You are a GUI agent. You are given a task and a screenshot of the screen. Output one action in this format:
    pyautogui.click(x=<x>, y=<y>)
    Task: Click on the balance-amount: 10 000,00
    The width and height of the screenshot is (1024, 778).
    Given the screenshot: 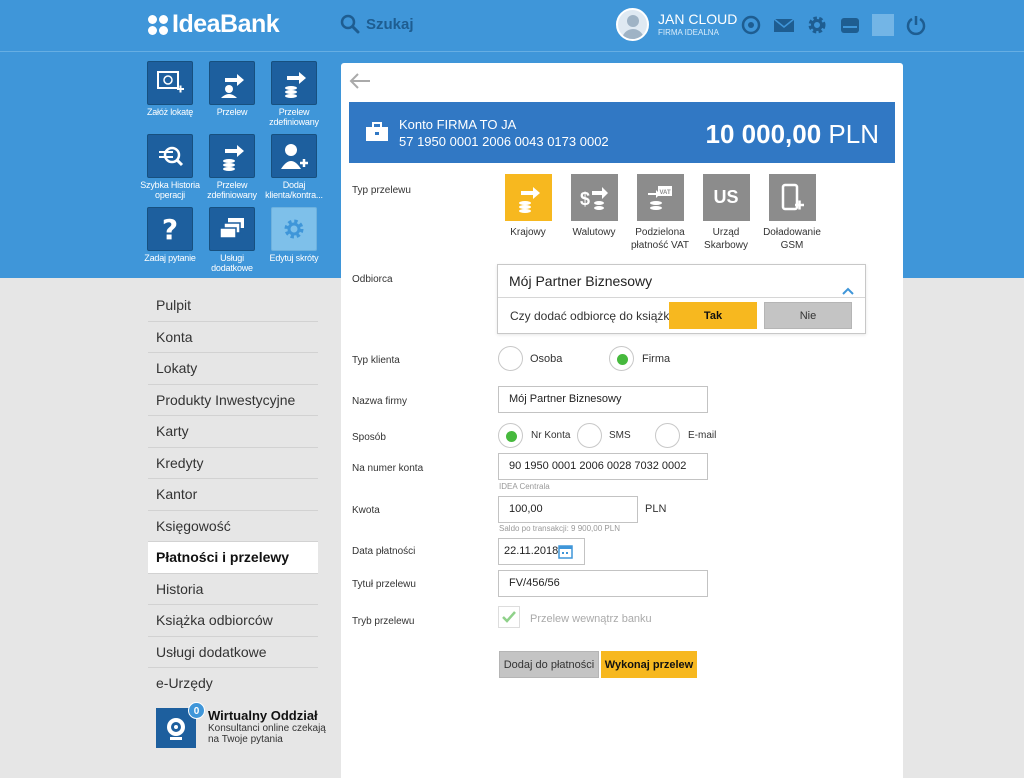 What is the action you would take?
    pyautogui.click(x=763, y=134)
    